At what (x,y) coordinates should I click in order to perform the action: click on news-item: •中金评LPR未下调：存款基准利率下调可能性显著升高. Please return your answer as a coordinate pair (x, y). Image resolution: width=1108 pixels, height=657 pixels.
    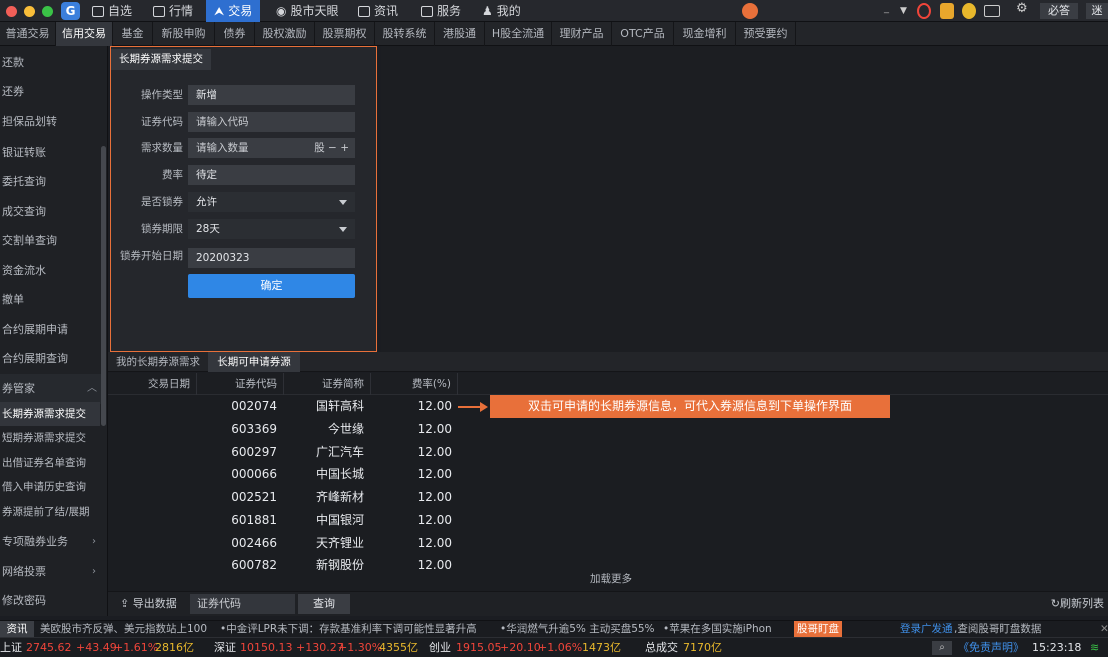
    Looking at the image, I should click on (348, 629).